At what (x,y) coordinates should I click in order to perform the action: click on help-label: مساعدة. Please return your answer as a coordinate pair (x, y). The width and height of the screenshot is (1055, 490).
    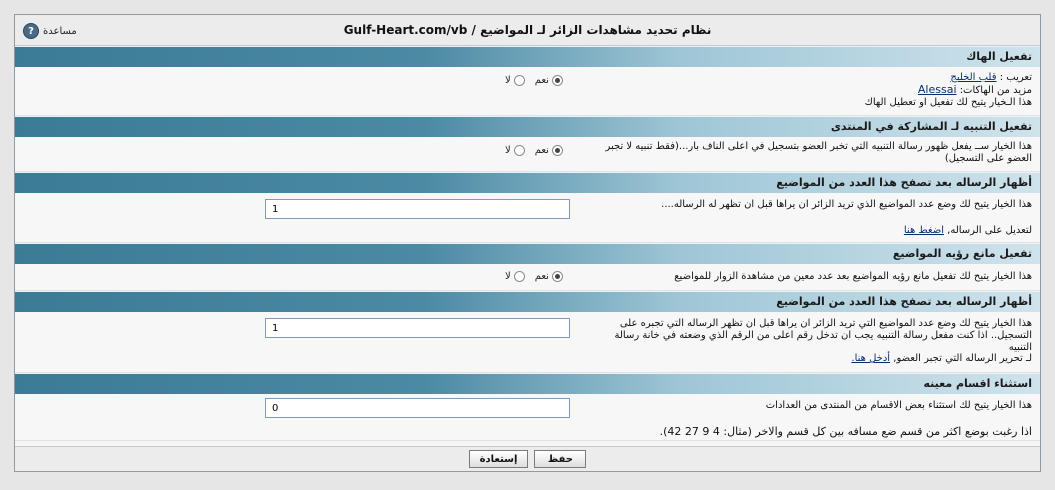
    Looking at the image, I should click on (60, 31).